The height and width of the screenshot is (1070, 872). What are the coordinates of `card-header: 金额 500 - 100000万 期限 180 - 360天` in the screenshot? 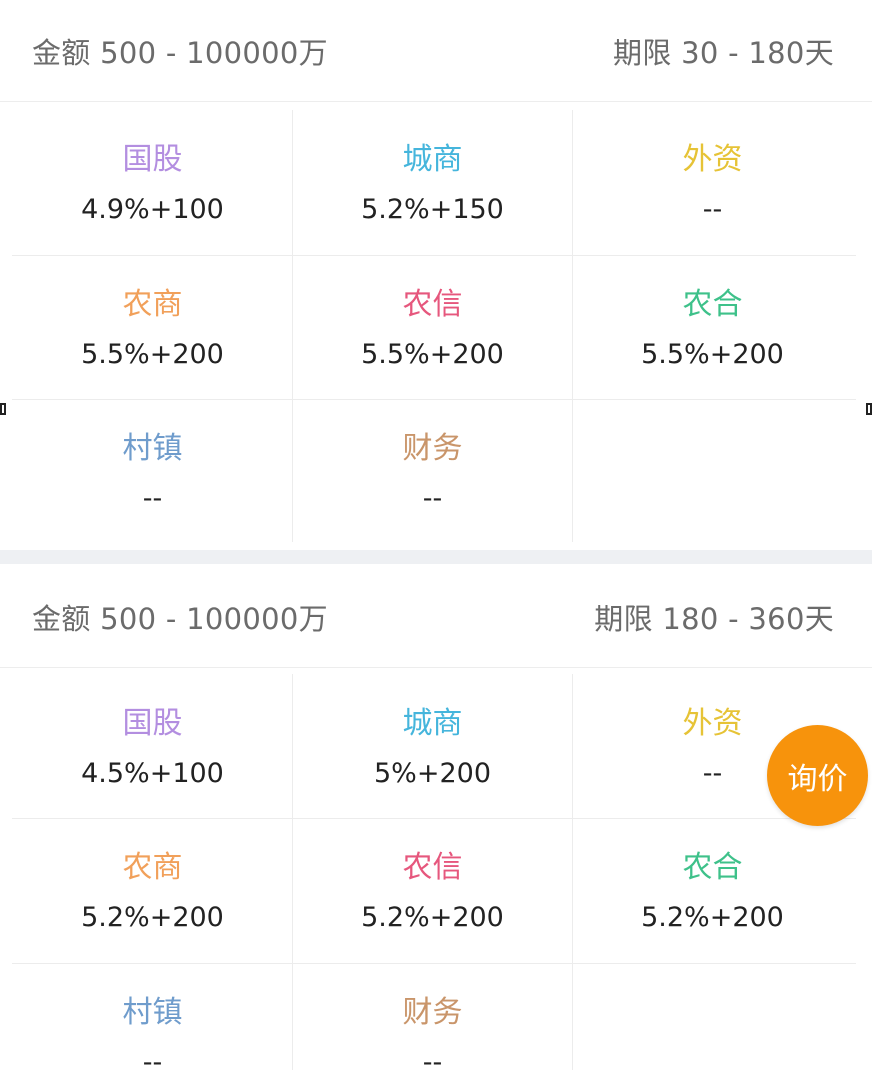 It's located at (436, 616).